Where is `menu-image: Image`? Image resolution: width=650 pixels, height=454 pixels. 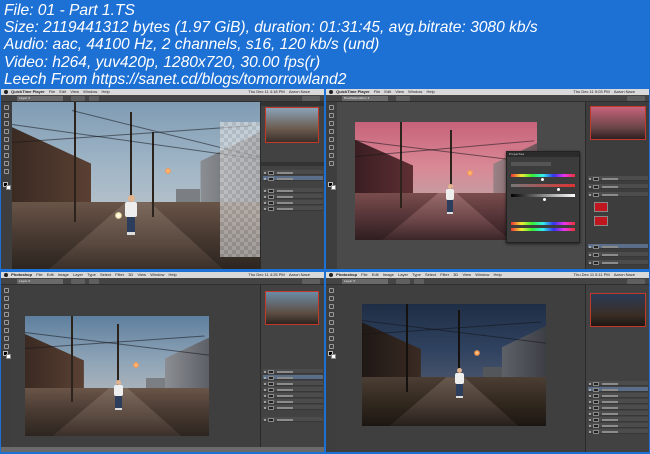
menu-image: Image is located at coordinates (388, 274).